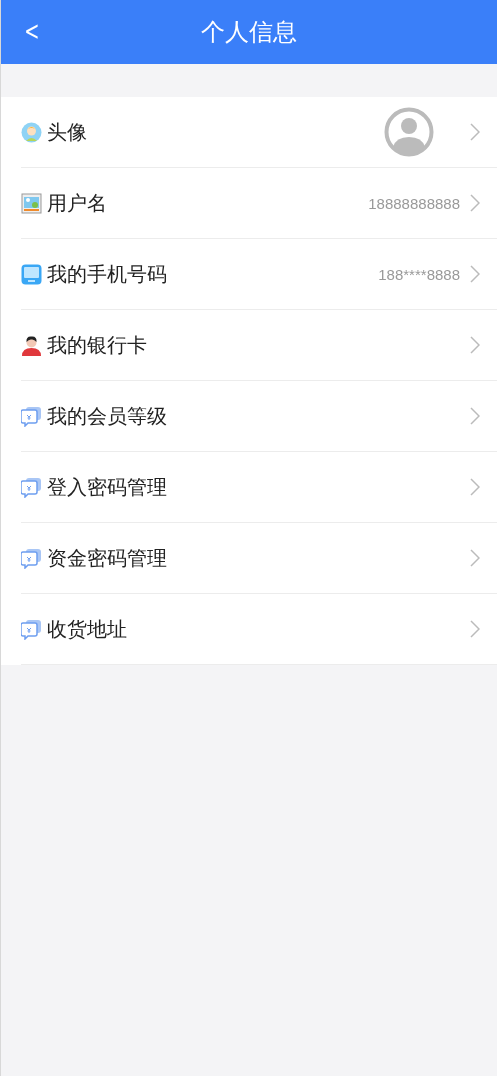 This screenshot has width=497, height=1076. I want to click on person-icon, so click(31, 345).